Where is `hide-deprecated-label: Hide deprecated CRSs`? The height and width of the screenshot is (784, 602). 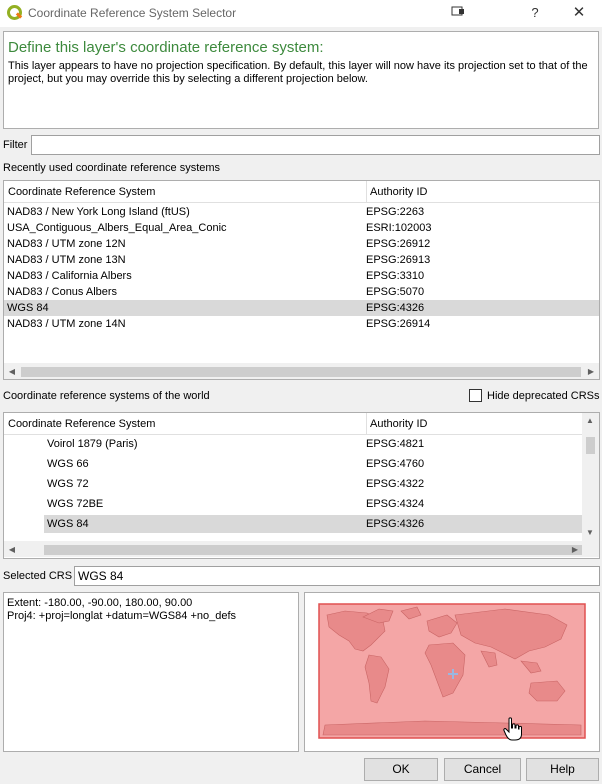
hide-deprecated-label: Hide deprecated CRSs is located at coordinates (543, 395).